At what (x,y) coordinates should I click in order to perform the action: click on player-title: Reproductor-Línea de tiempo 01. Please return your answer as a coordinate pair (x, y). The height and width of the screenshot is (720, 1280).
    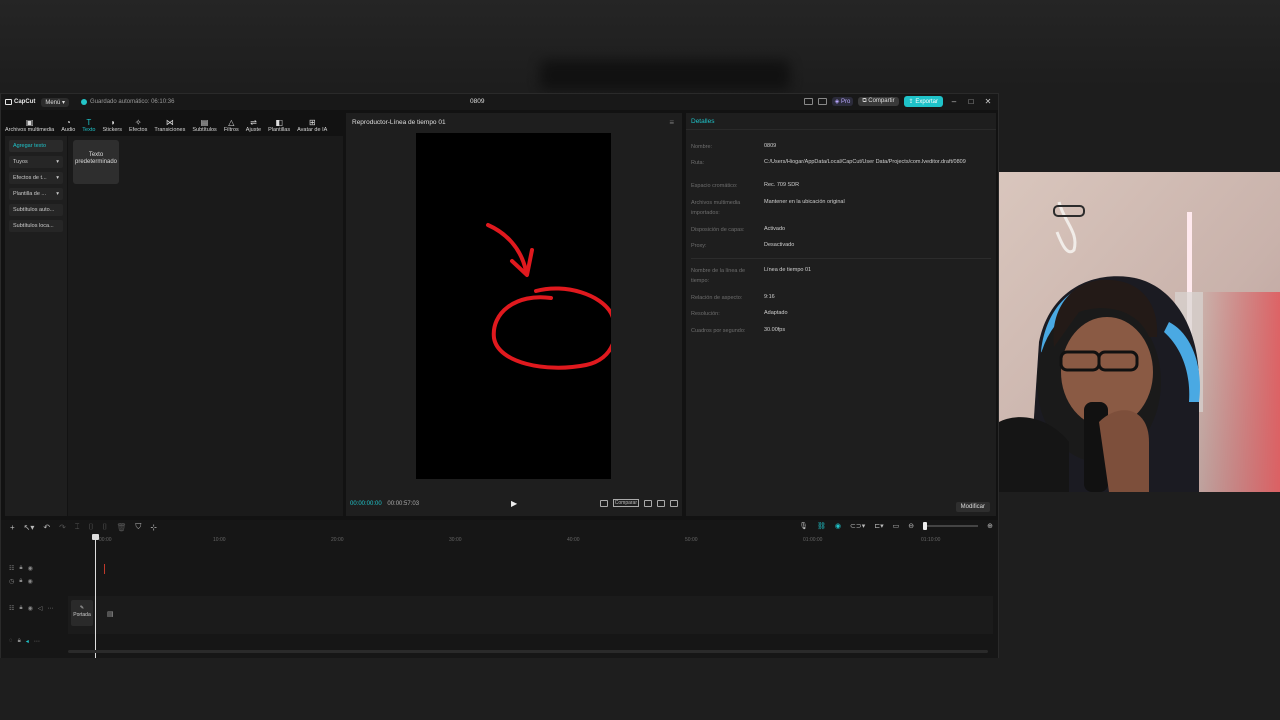
    Looking at the image, I should click on (399, 122).